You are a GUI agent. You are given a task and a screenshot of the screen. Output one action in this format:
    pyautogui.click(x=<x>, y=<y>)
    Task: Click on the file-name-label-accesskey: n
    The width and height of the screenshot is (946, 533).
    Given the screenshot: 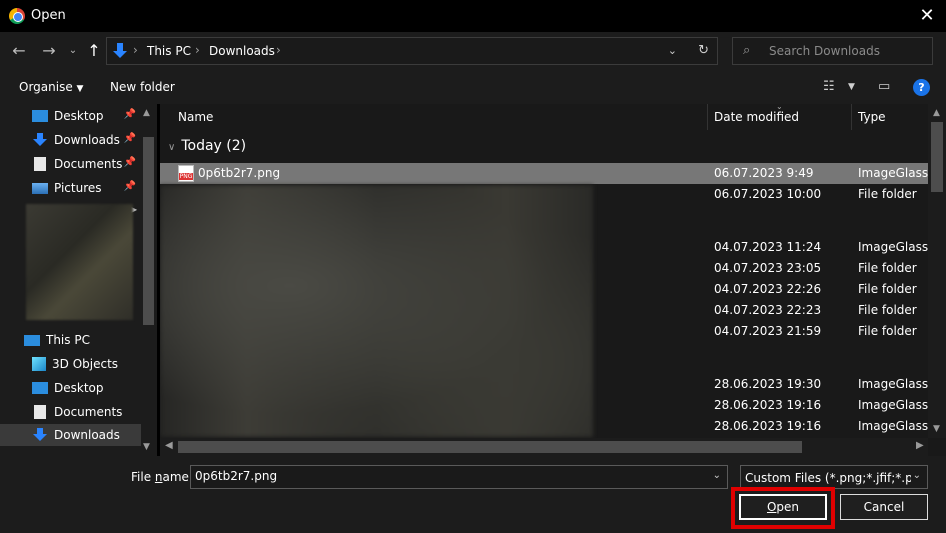 What is the action you would take?
    pyautogui.click(x=158, y=477)
    